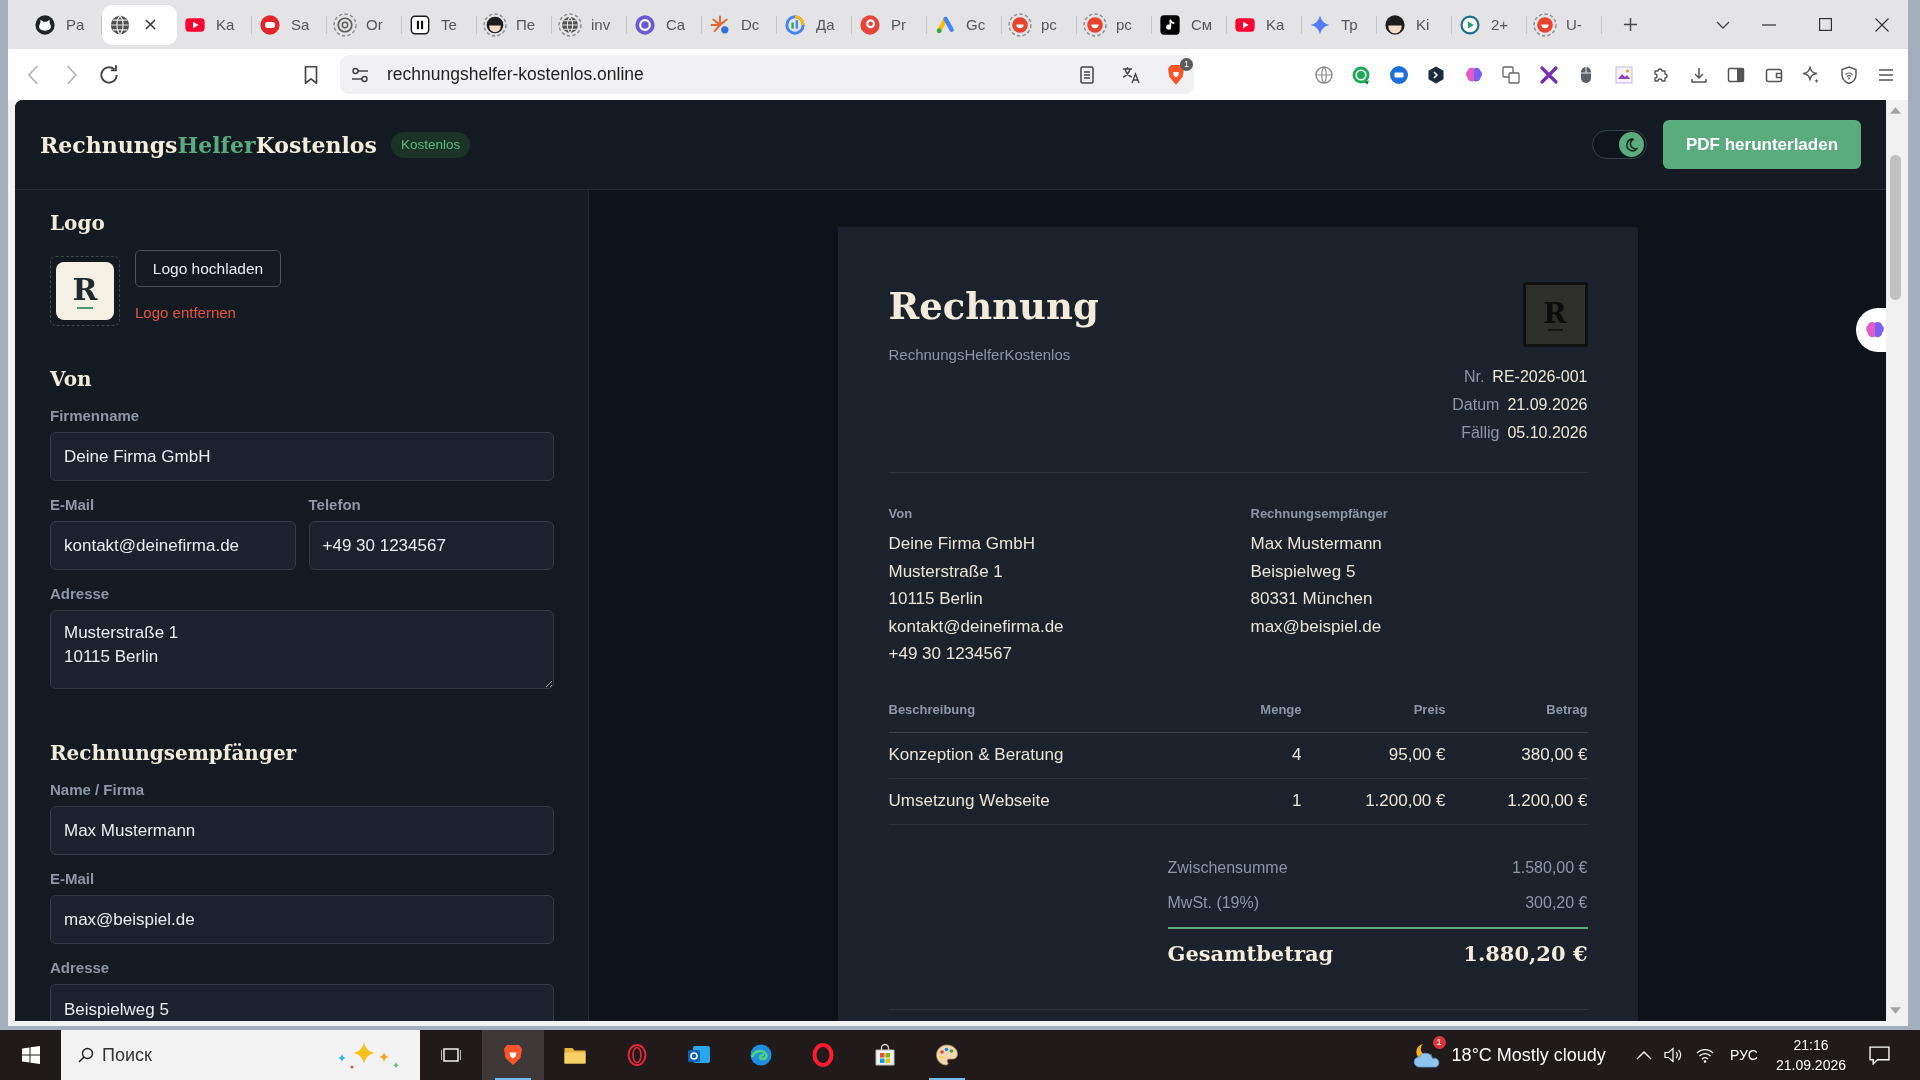 Image resolution: width=1920 pixels, height=1080 pixels. What do you see at coordinates (1547, 801) in the screenshot?
I see `table-cell-text: 1.200,00 €` at bounding box center [1547, 801].